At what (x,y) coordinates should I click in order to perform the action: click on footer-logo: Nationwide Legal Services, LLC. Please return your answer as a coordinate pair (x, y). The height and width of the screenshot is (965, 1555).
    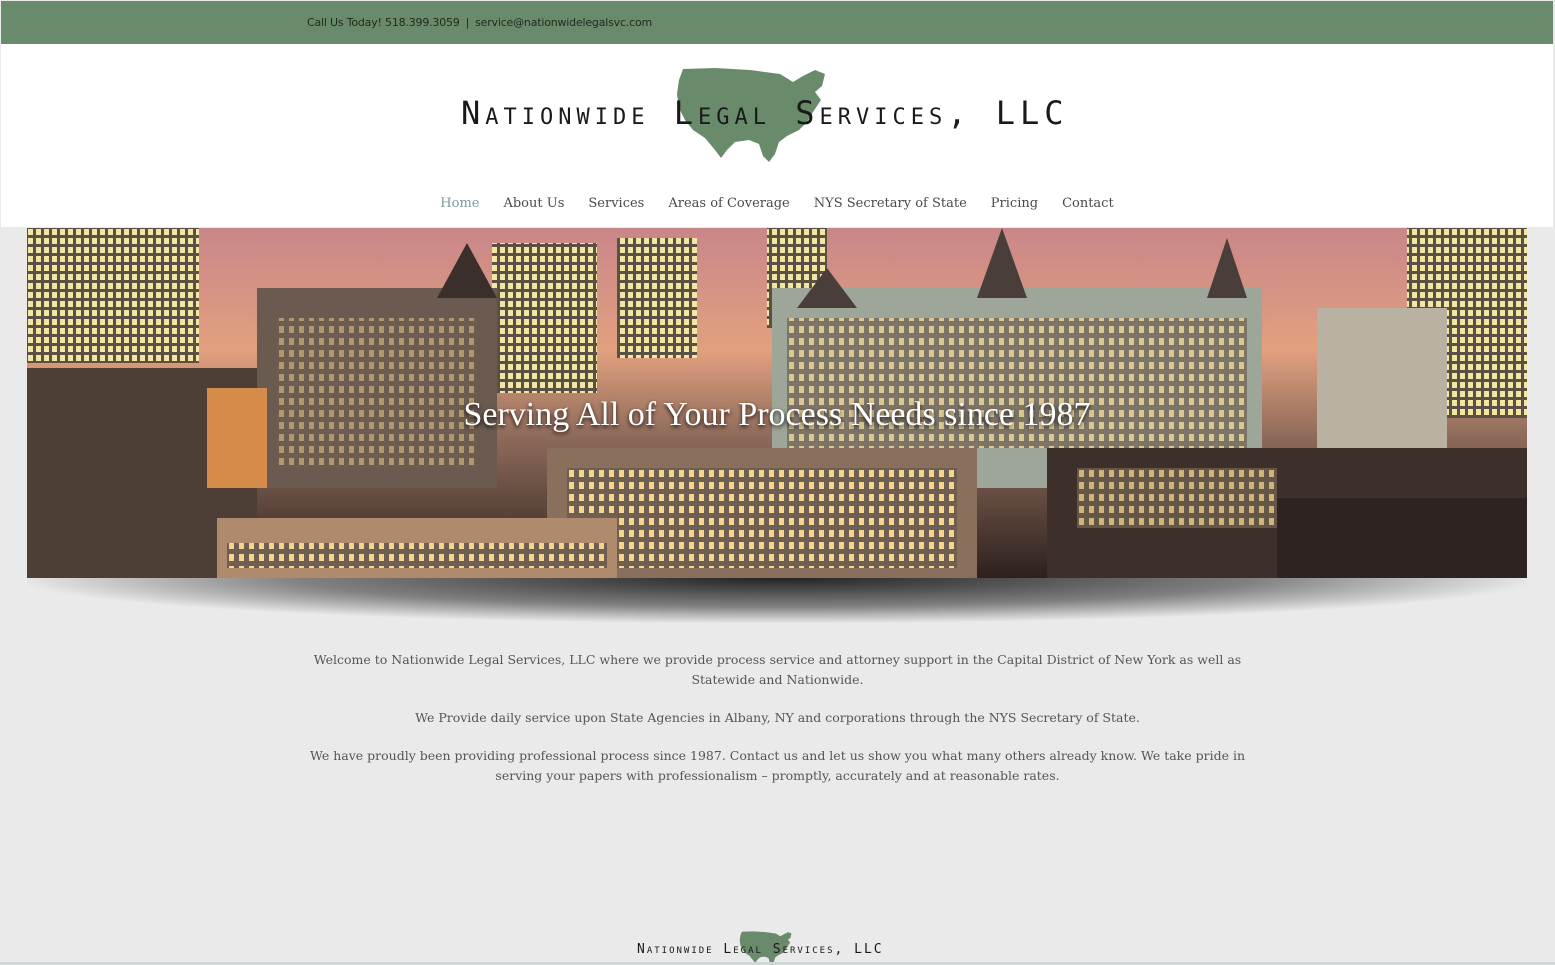
    Looking at the image, I should click on (777, 947).